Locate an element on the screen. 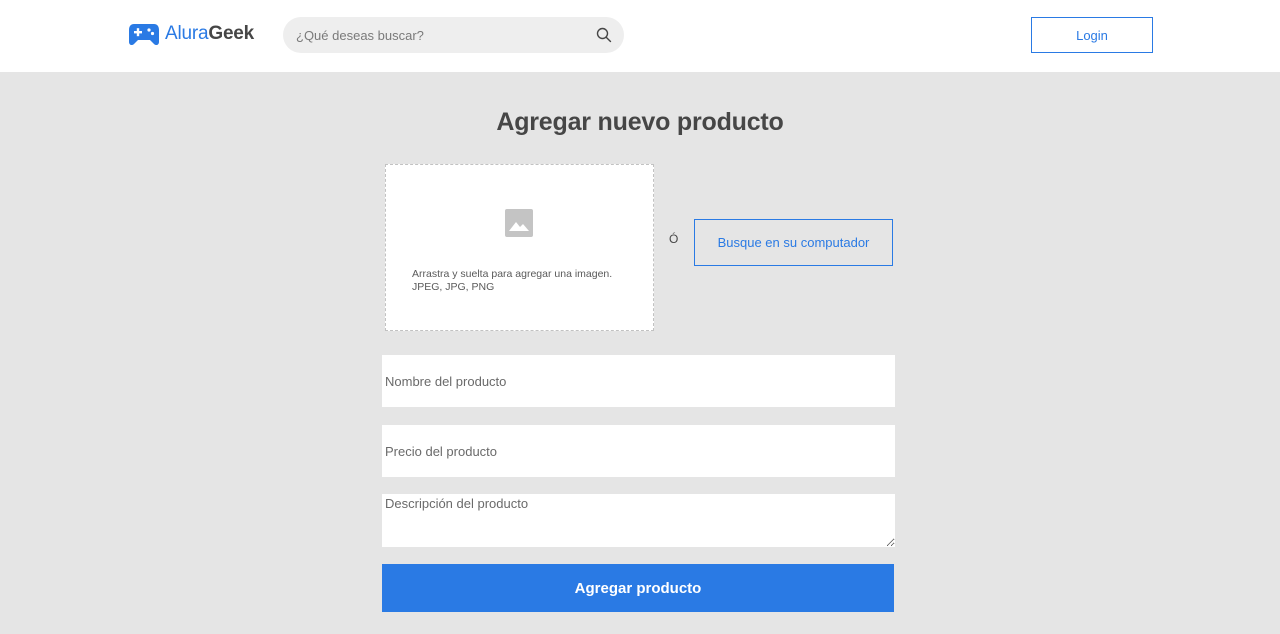 This screenshot has width=1280, height=634. dropzone-line-2: JPEG, JPG, PNG is located at coordinates (453, 287).